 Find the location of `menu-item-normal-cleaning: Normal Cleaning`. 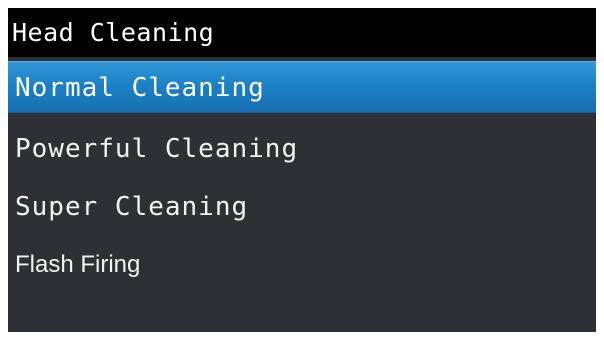

menu-item-normal-cleaning: Normal Cleaning is located at coordinates (302, 87).